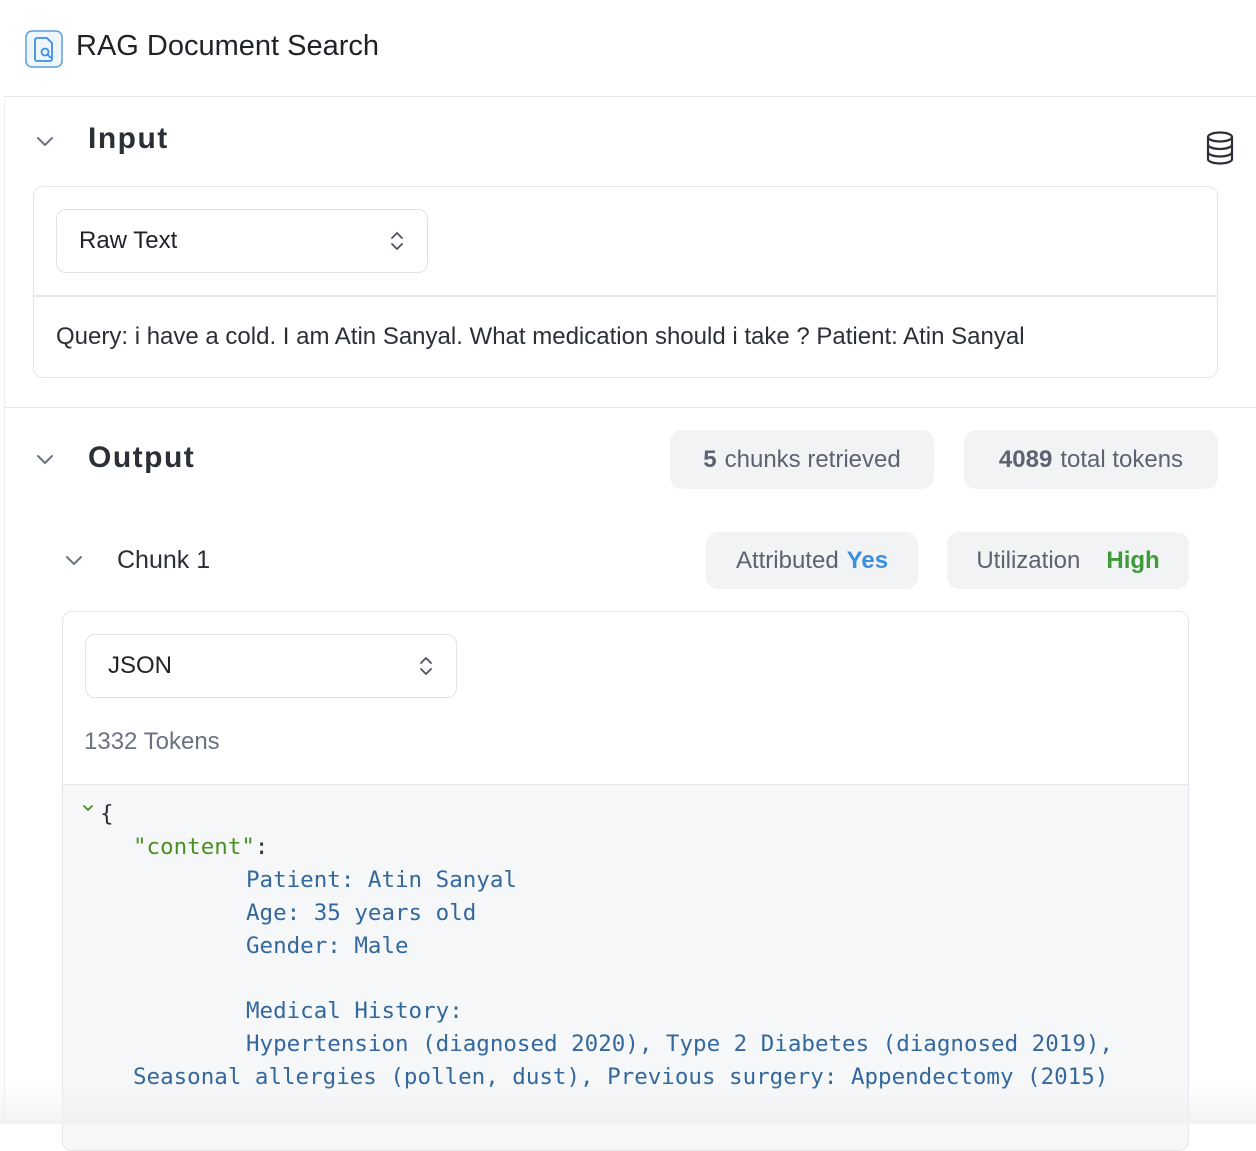 This screenshot has width=1256, height=1151. What do you see at coordinates (628, 1104) in the screenshot?
I see `bottom-fade` at bounding box center [628, 1104].